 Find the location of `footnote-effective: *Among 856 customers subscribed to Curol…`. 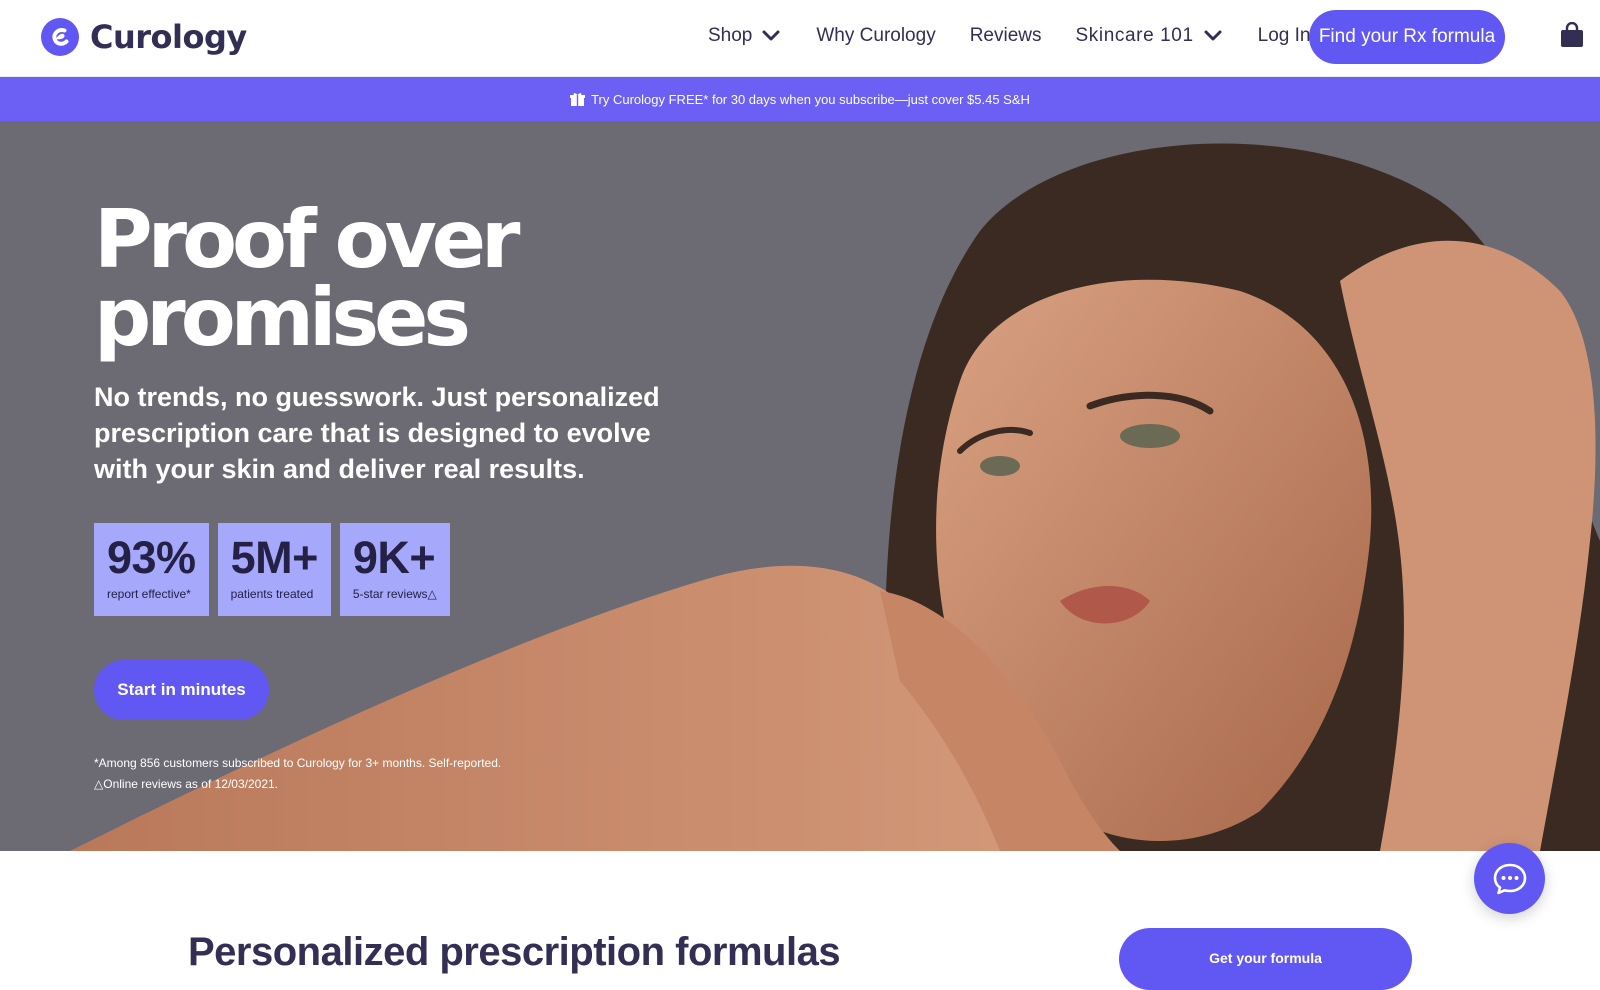

footnote-effective: *Among 856 customers subscribed to Curol… is located at coordinates (298, 763).